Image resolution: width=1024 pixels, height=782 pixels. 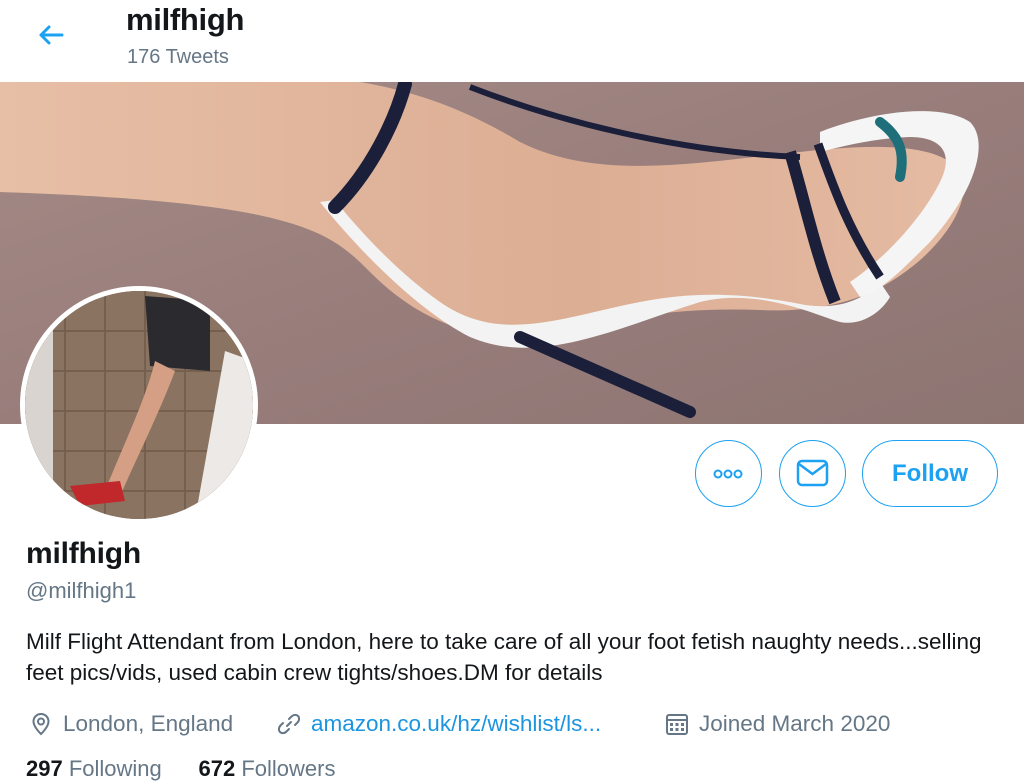 I want to click on back-button, so click(x=51, y=35).